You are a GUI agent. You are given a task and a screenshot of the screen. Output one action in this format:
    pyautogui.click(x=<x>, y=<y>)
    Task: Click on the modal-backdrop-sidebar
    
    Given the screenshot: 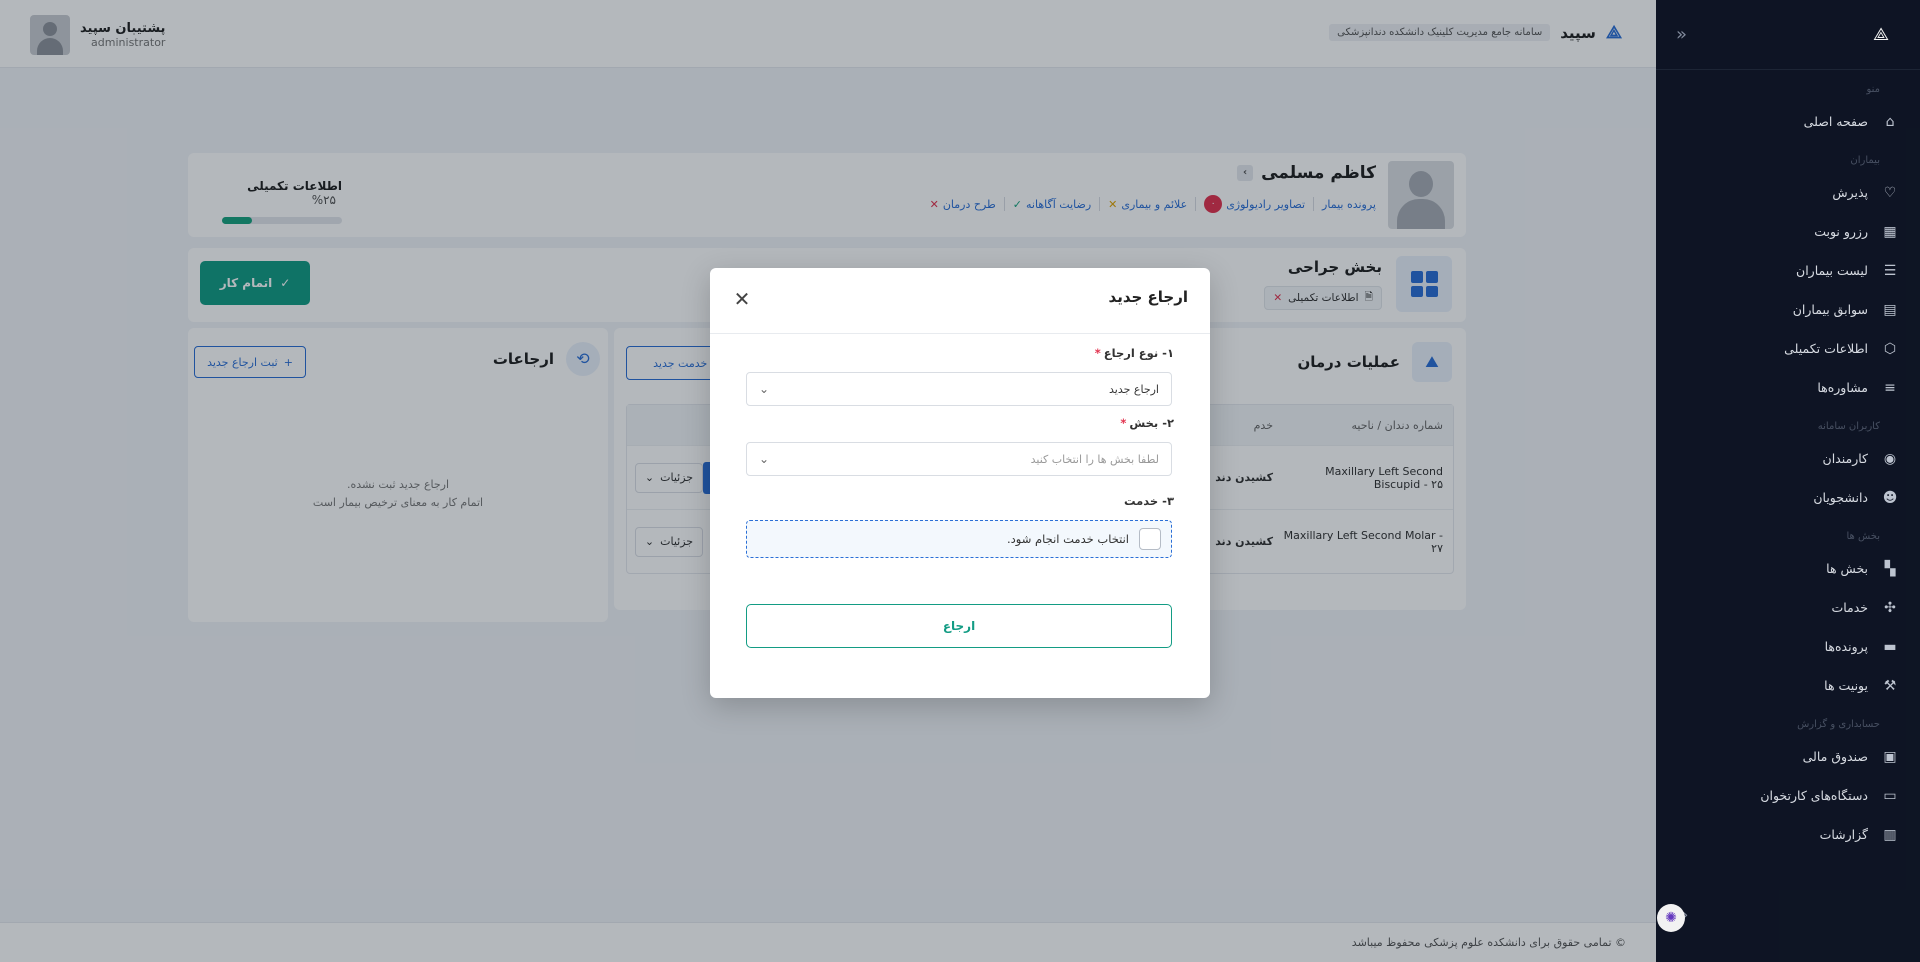 What is the action you would take?
    pyautogui.click(x=1788, y=481)
    